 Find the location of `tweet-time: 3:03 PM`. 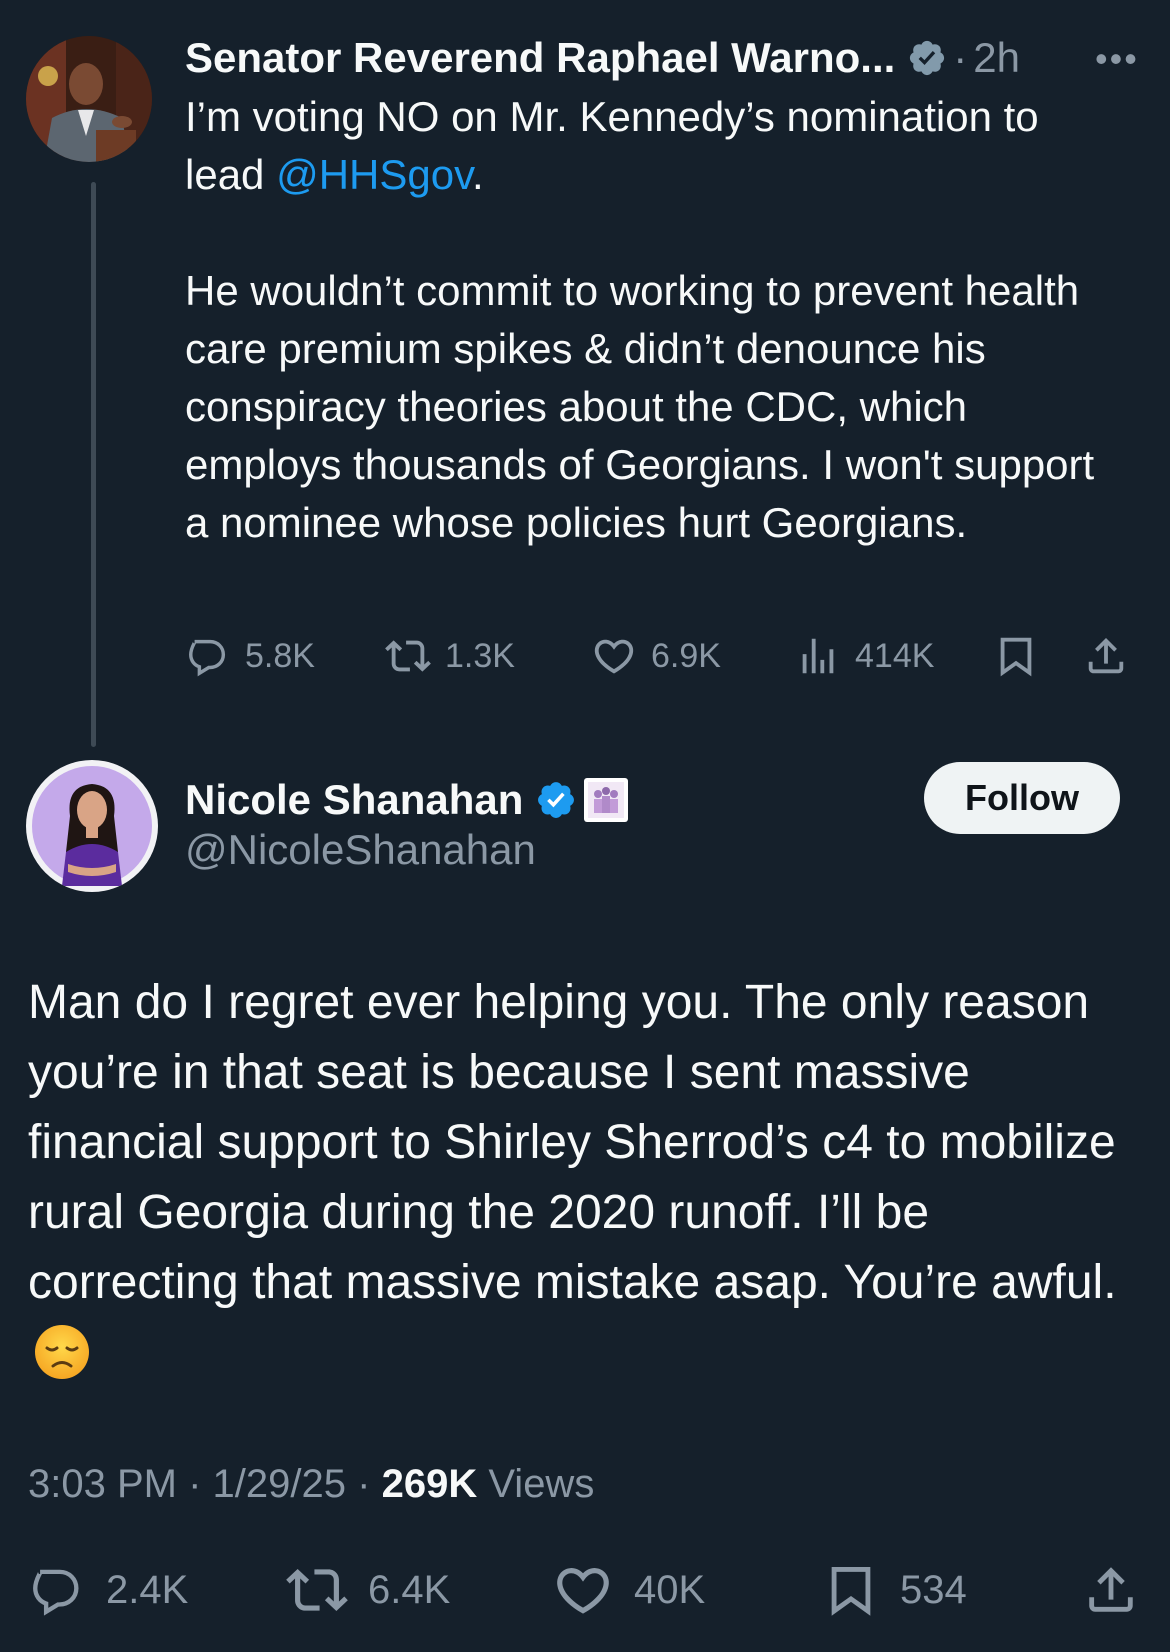

tweet-time: 3:03 PM is located at coordinates (102, 1484).